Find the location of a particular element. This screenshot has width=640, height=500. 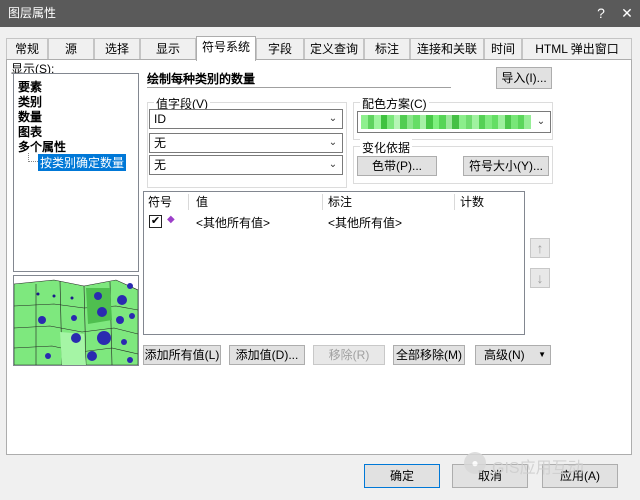

tree-item-multiple-attributes: 多个属性 is located at coordinates (42, 146).